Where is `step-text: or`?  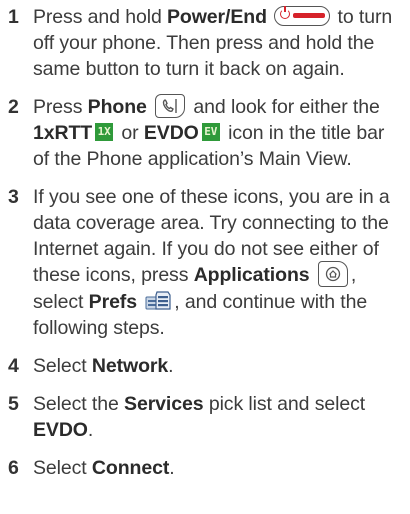
step-text: or is located at coordinates (130, 133).